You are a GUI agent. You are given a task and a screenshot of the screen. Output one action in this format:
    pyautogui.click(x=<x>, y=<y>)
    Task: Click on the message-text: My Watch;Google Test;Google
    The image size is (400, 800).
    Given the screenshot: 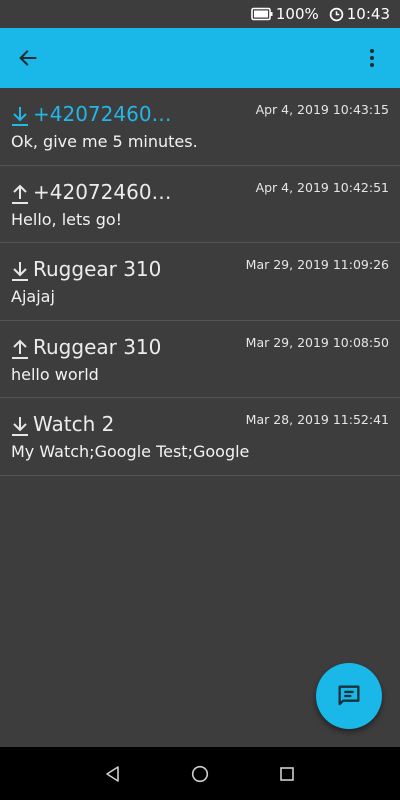 What is the action you would take?
    pyautogui.click(x=130, y=451)
    